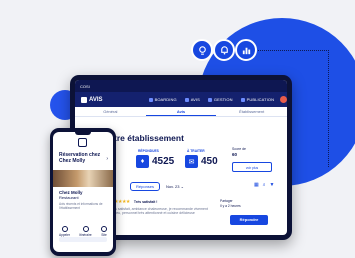 The image size is (355, 258). I want to click on venue-info: Chez Molly Restaurant, so click(71, 195).